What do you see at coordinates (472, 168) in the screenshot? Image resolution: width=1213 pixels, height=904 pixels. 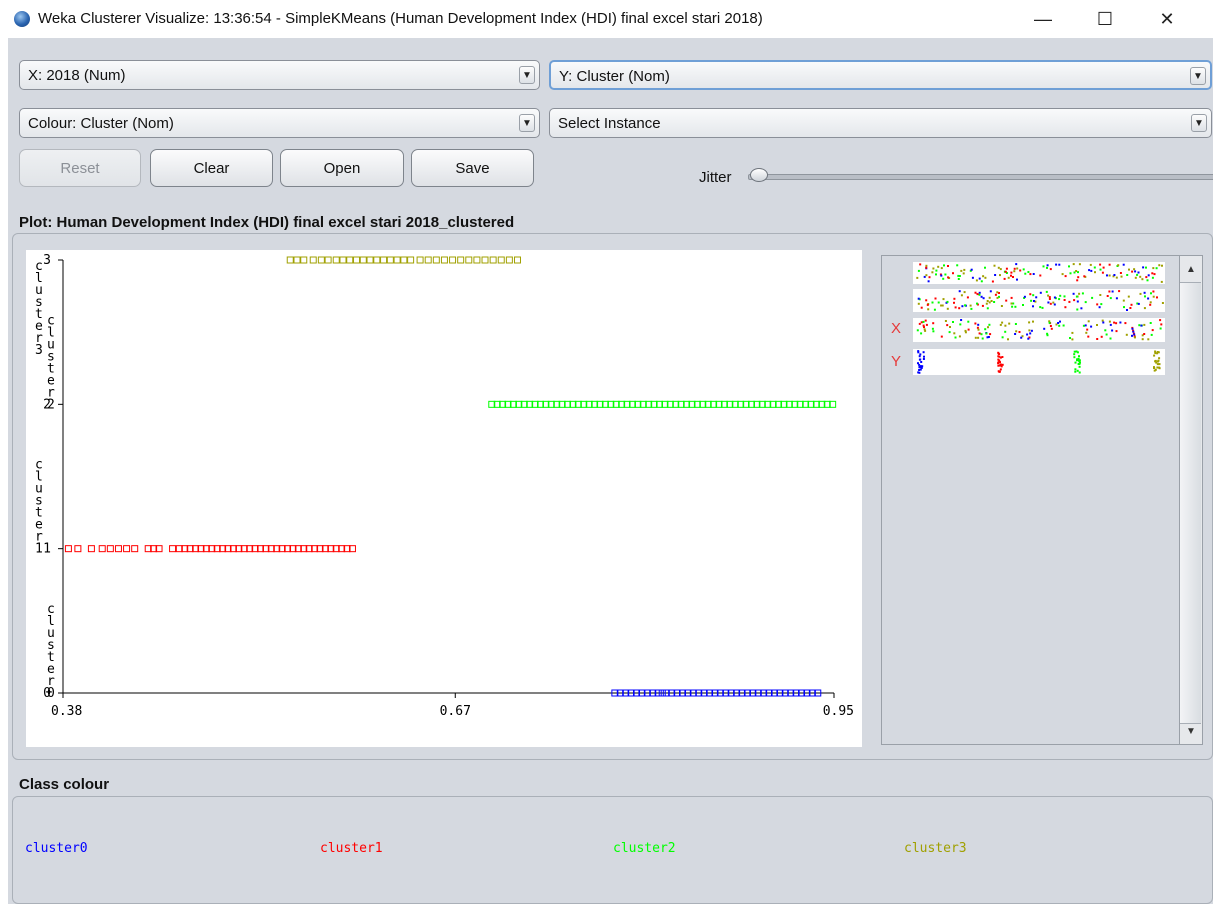 I see `save-button: Save` at bounding box center [472, 168].